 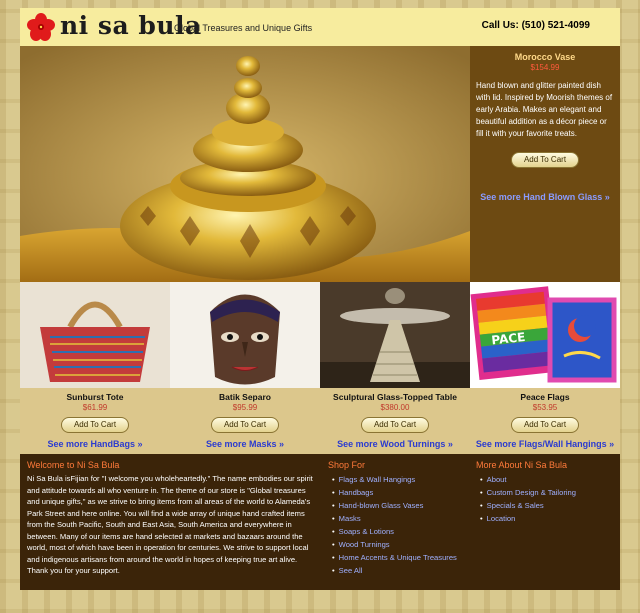 I want to click on shop-link-label: See All, so click(x=351, y=570).